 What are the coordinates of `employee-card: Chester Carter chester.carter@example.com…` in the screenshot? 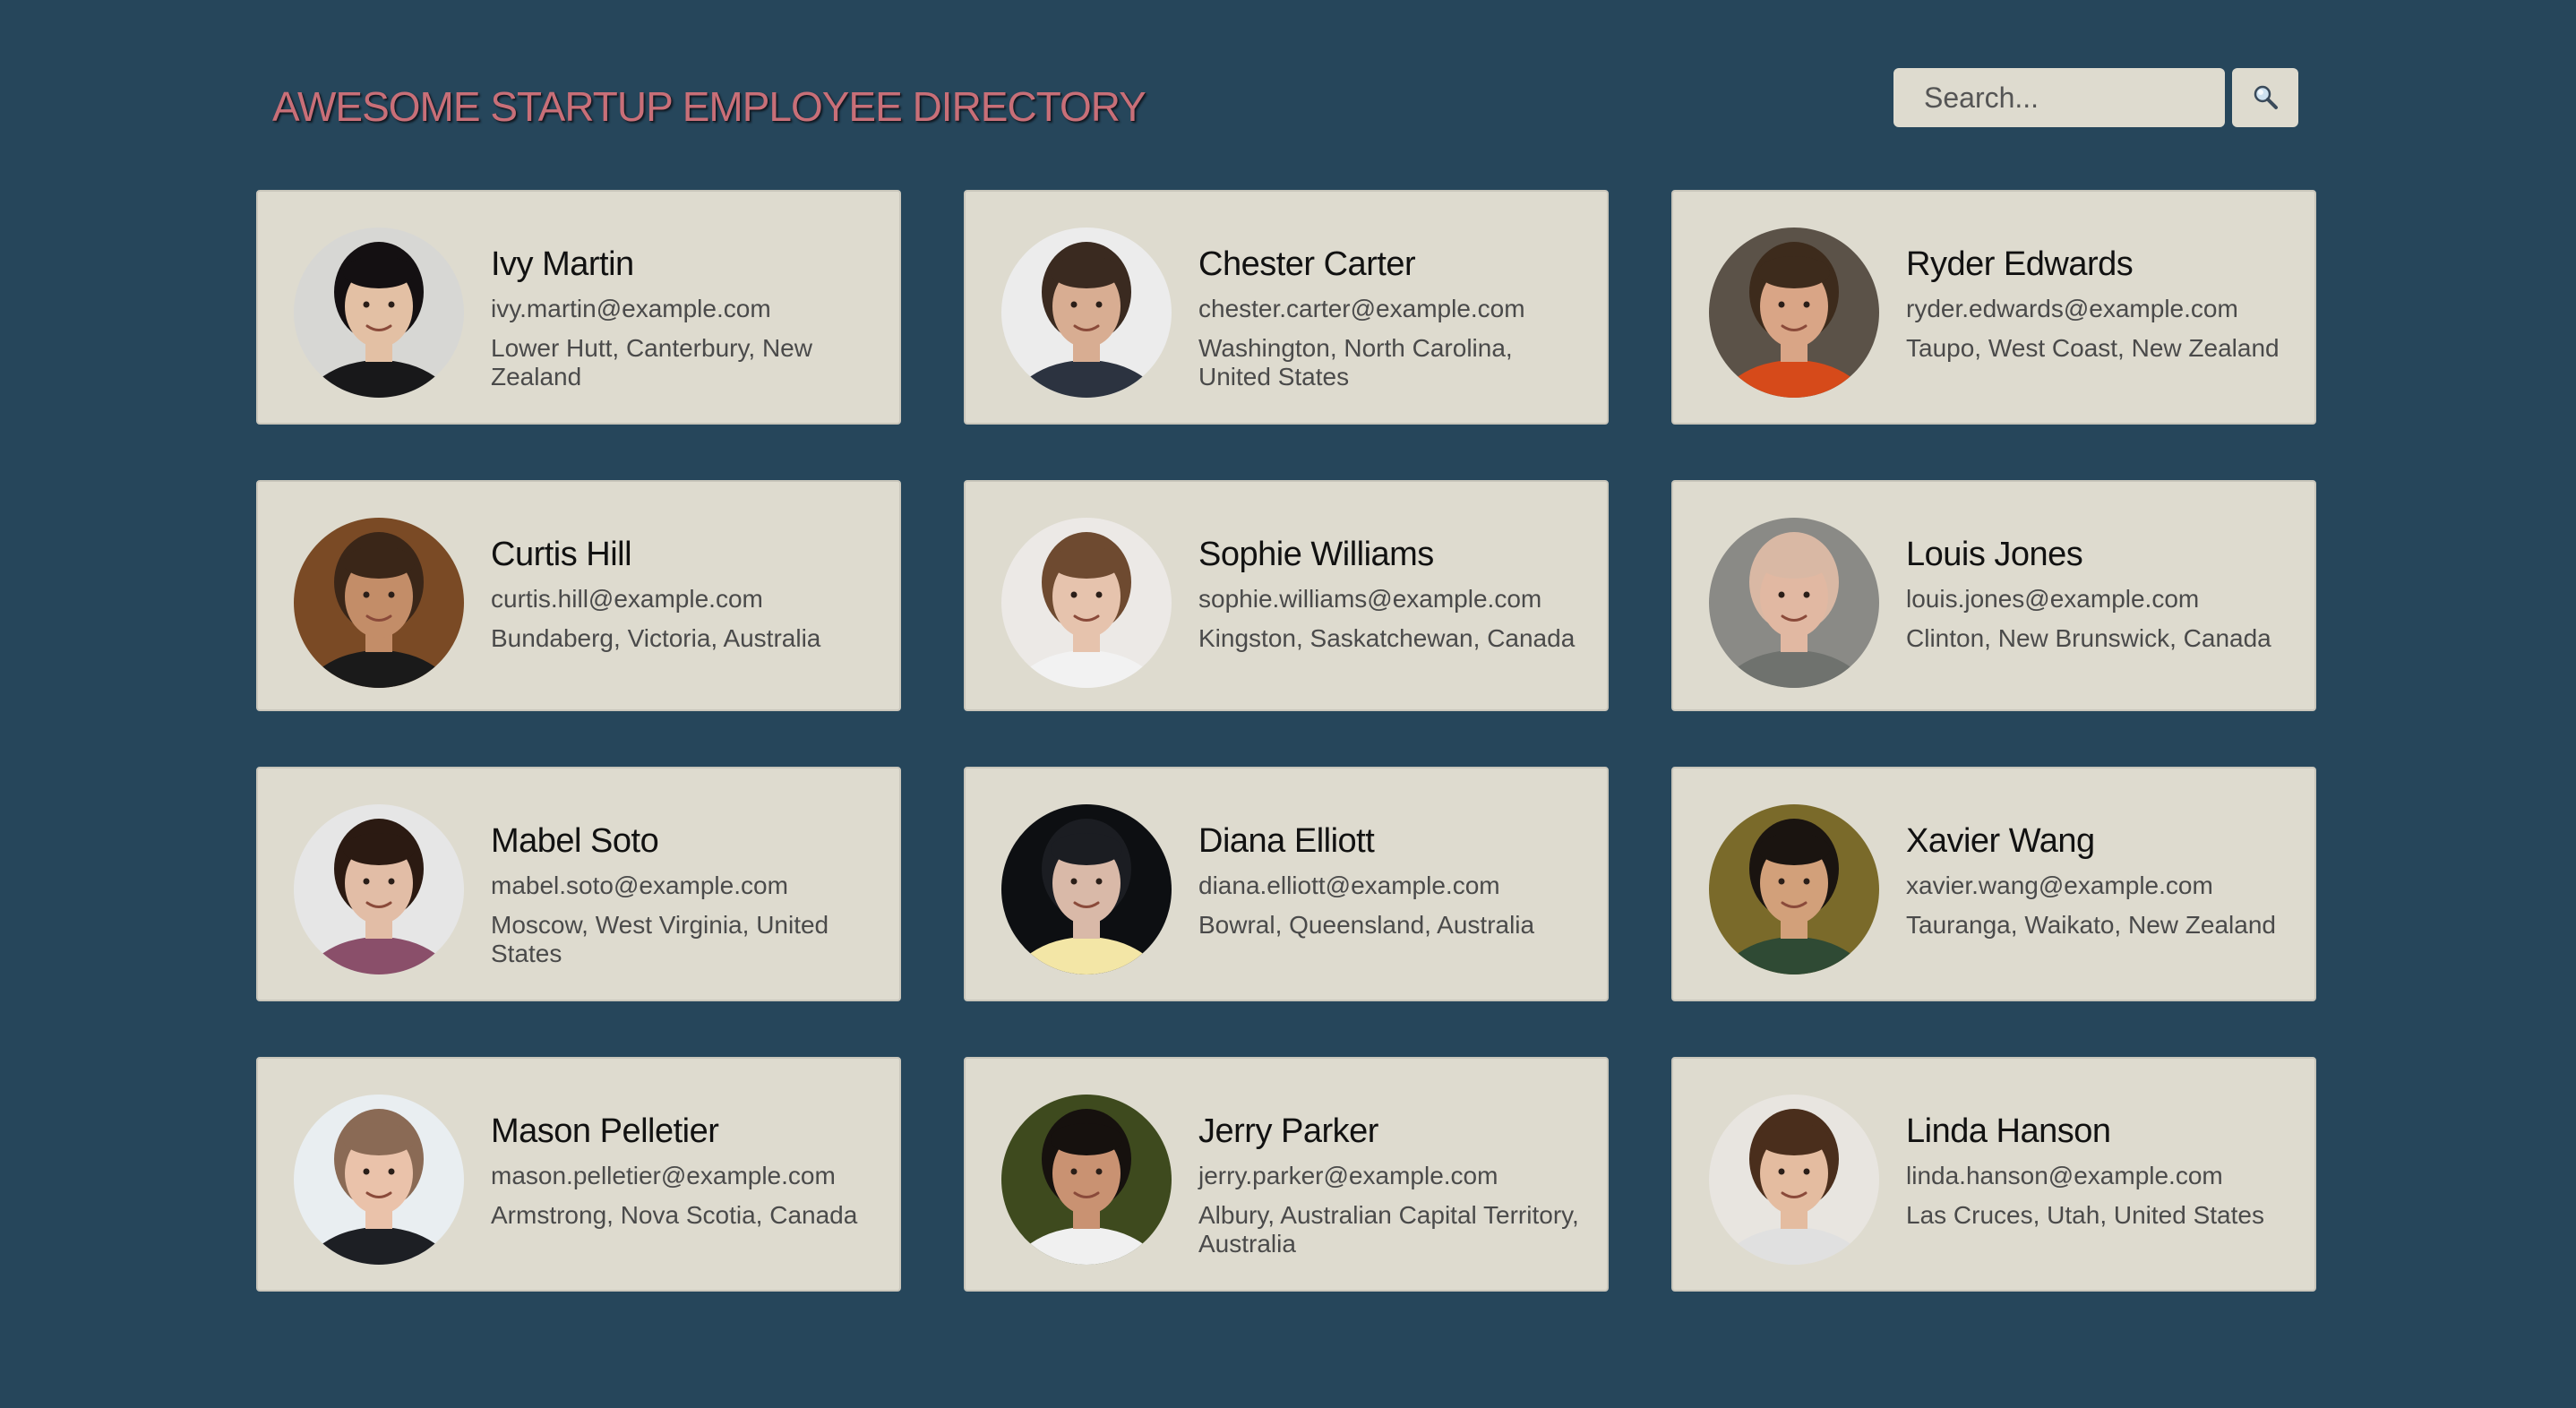 It's located at (1286, 307).